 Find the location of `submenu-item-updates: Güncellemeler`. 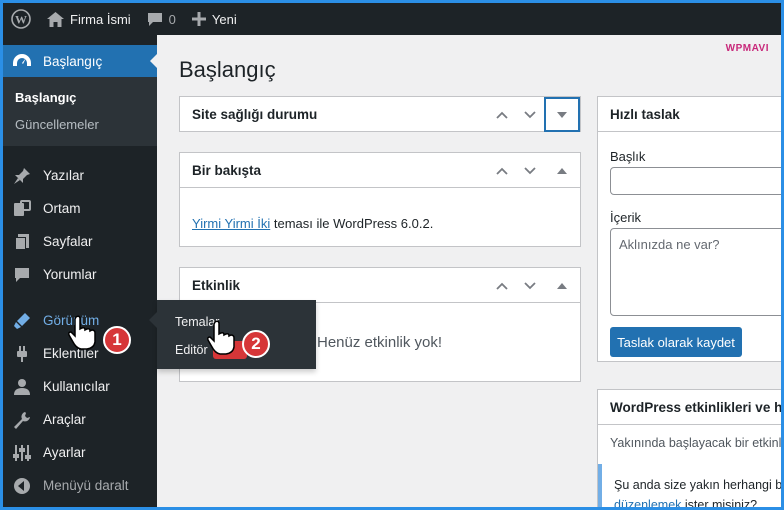

submenu-item-updates: Güncellemeler is located at coordinates (80, 124).